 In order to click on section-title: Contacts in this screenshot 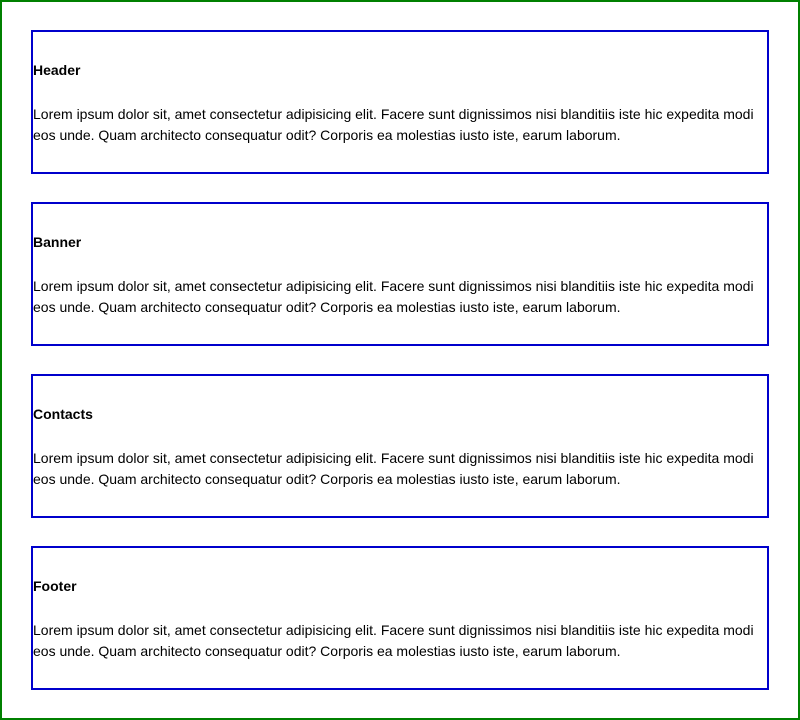, I will do `click(63, 414)`.